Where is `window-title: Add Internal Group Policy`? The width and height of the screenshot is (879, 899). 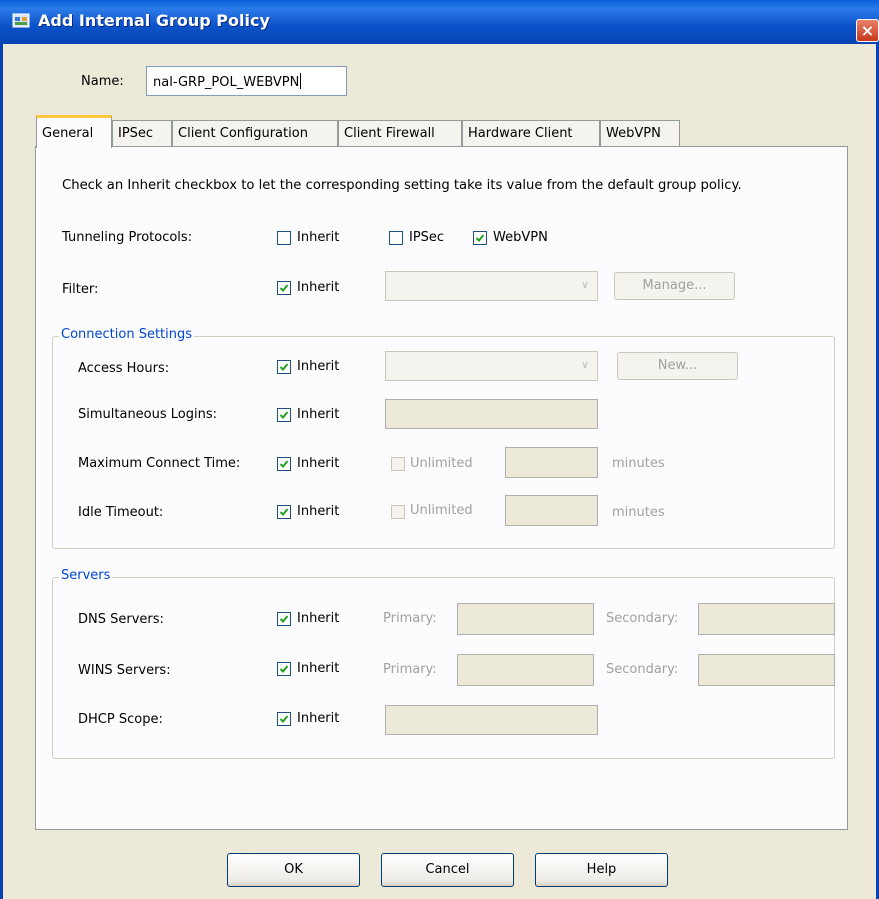 window-title: Add Internal Group Policy is located at coordinates (154, 20).